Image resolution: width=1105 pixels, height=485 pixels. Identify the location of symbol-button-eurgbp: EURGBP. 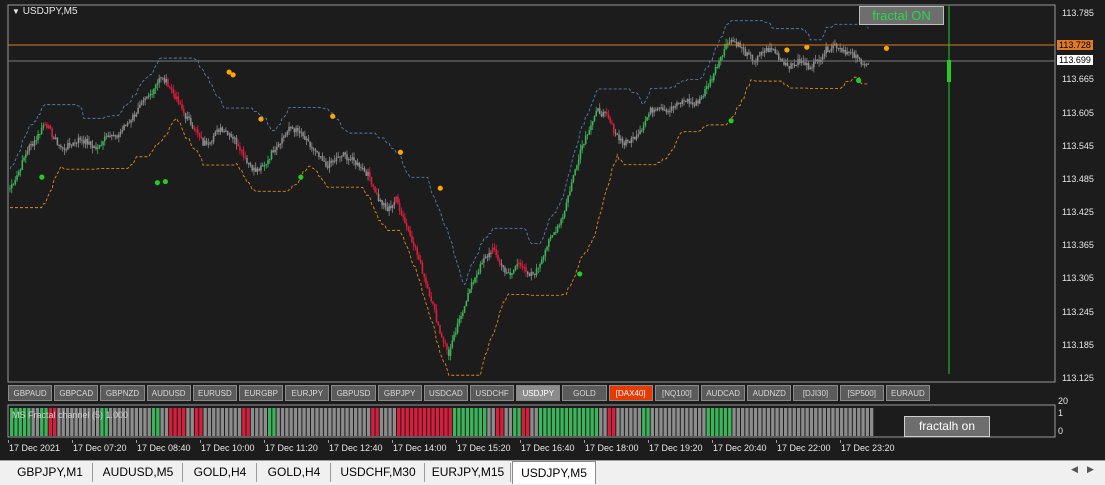
(261, 393).